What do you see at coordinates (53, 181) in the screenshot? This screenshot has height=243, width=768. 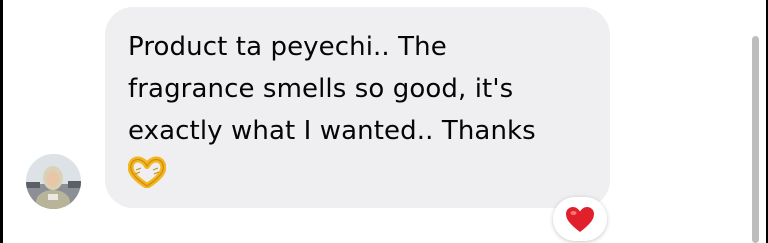 I see `sender-avatar` at bounding box center [53, 181].